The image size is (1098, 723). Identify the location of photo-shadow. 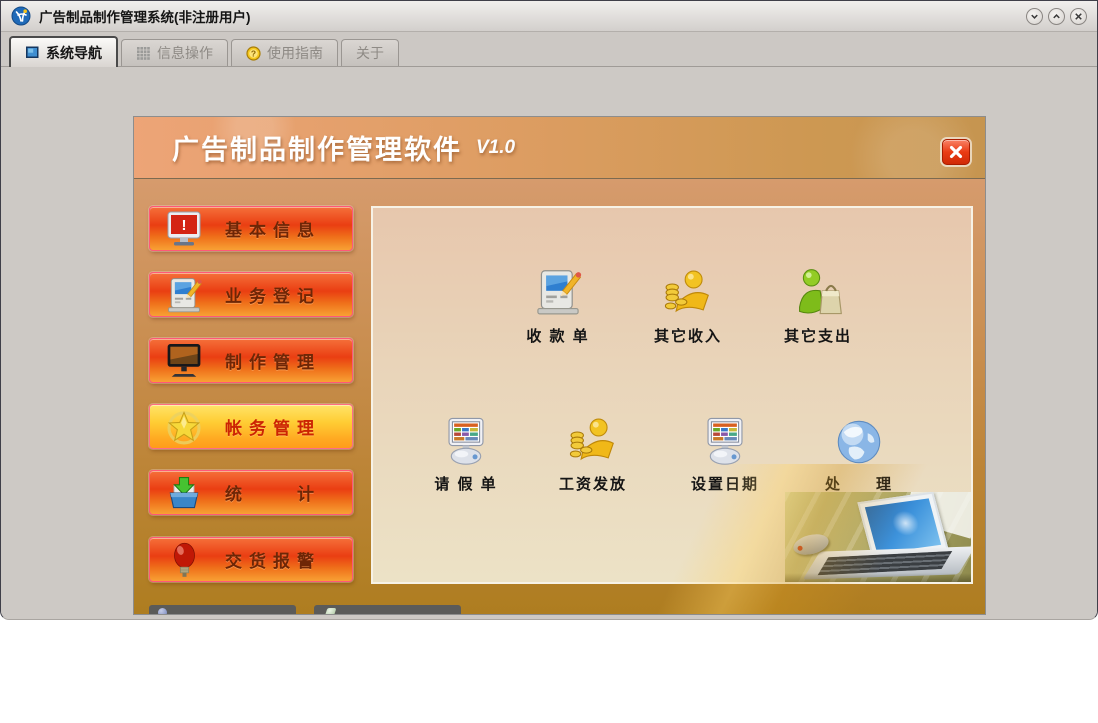
(878, 577).